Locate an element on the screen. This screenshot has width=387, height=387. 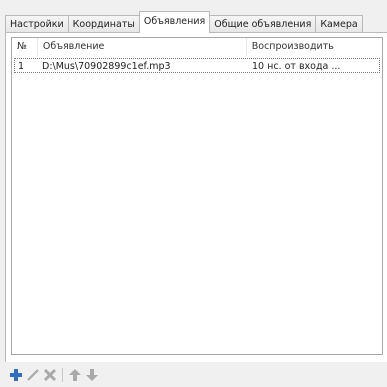
arrow-down-icon is located at coordinates (91, 375).